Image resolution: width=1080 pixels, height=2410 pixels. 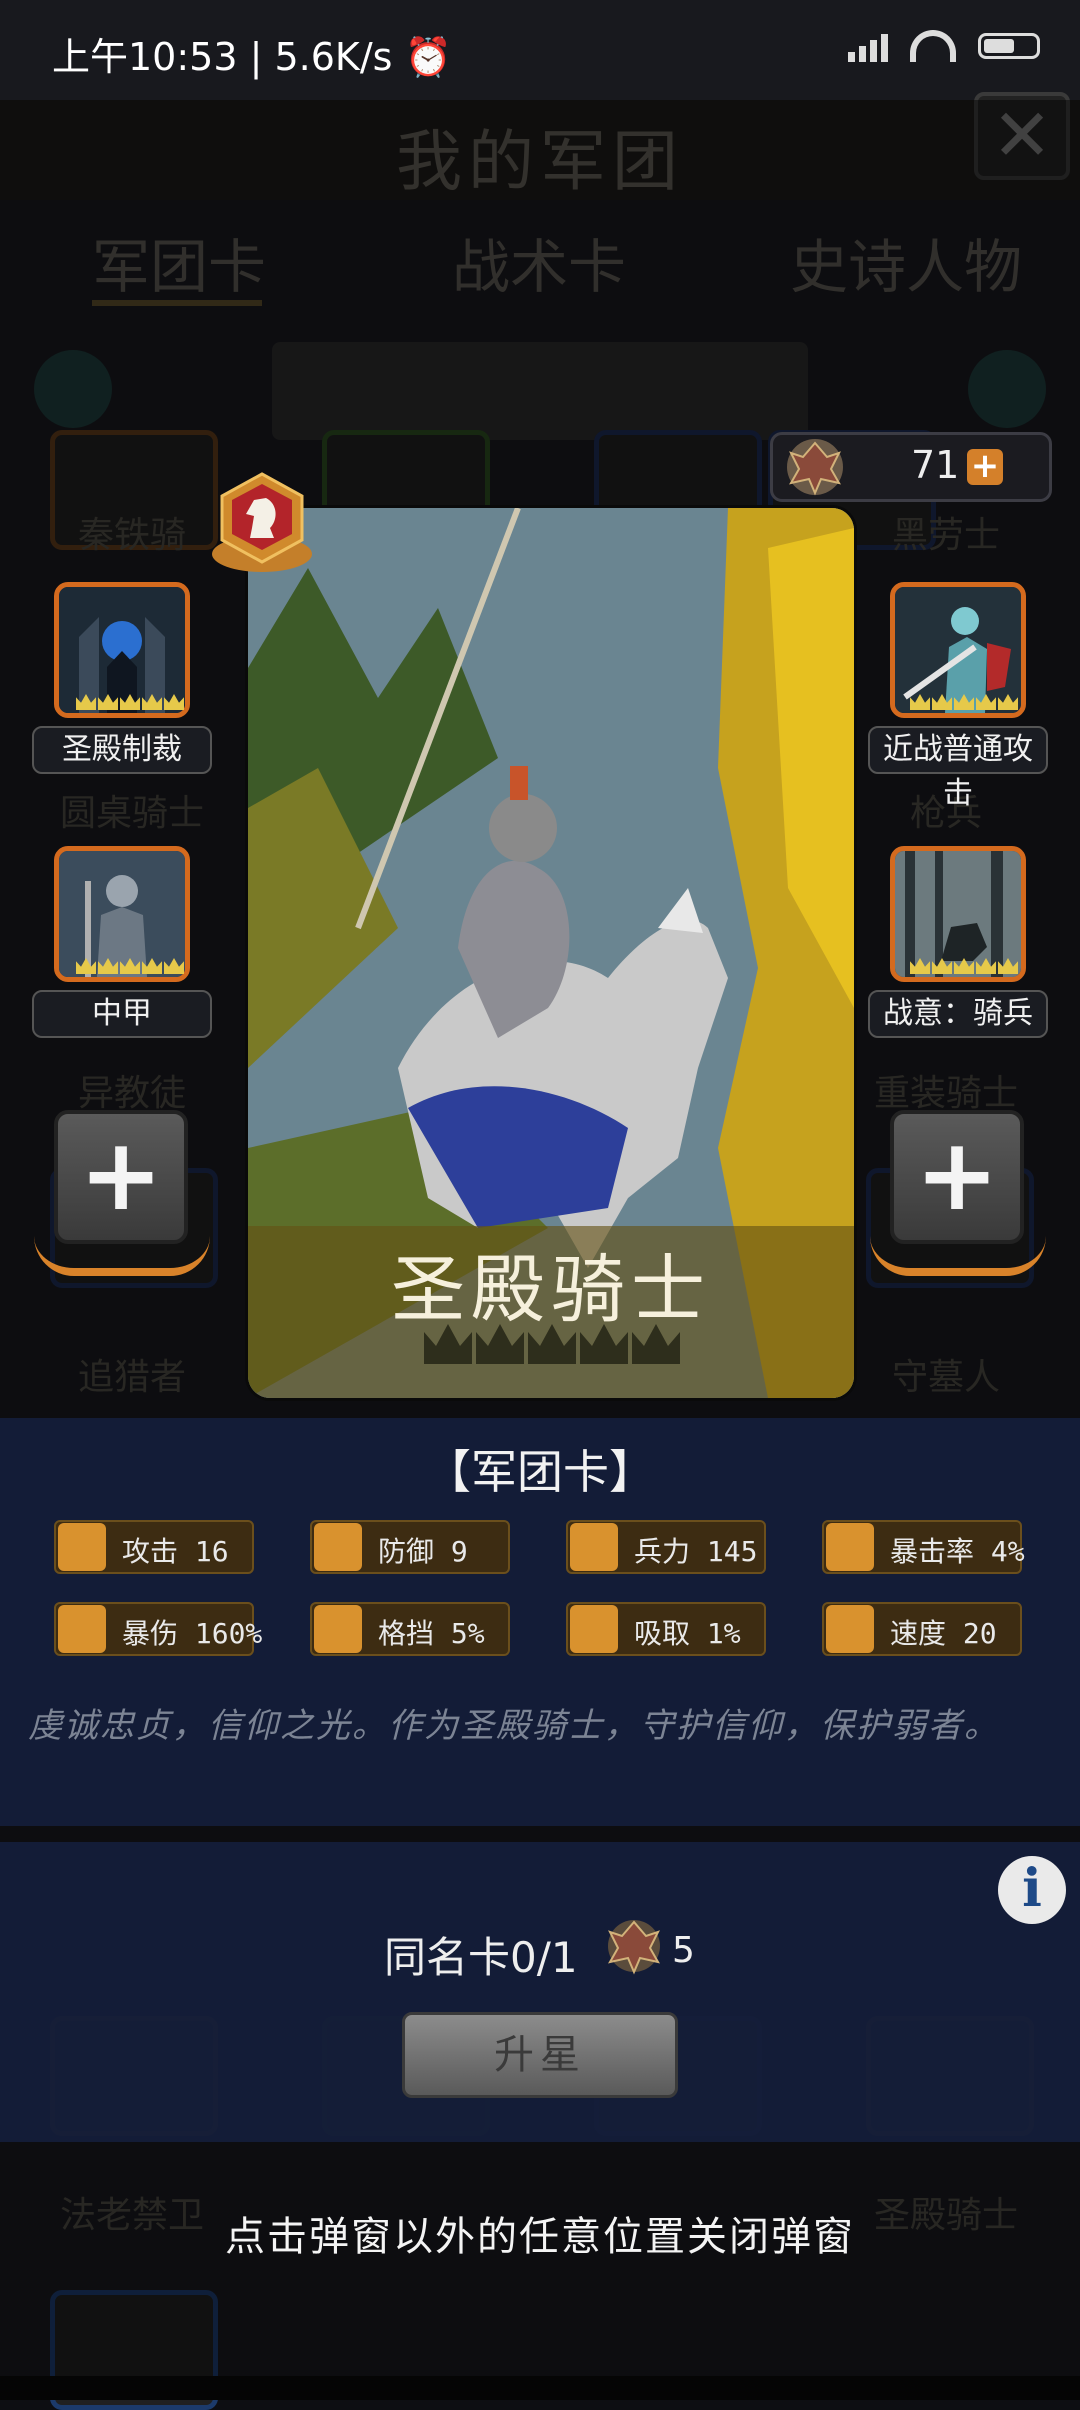 What do you see at coordinates (985, 467) in the screenshot?
I see `add-currency-button: +` at bounding box center [985, 467].